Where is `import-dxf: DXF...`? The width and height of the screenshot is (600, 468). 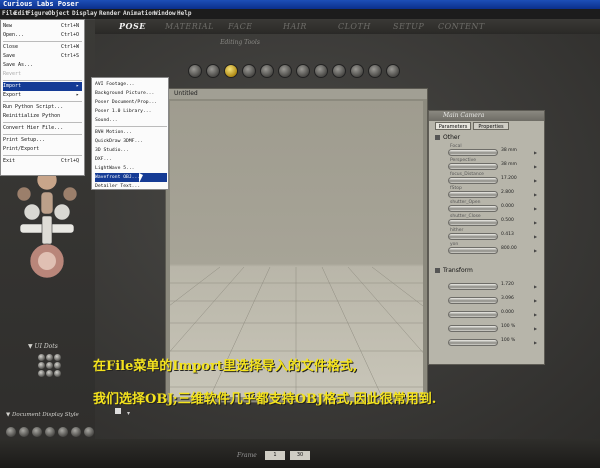 import-dxf: DXF... is located at coordinates (131, 159).